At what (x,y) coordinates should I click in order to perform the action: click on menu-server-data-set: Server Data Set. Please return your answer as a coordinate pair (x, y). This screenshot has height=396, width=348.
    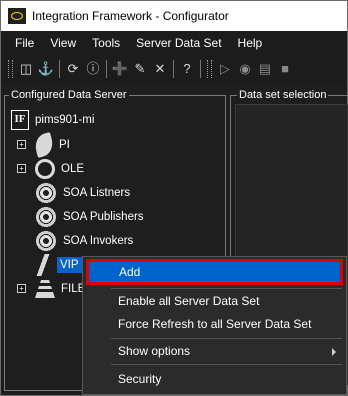
    Looking at the image, I should click on (178, 43).